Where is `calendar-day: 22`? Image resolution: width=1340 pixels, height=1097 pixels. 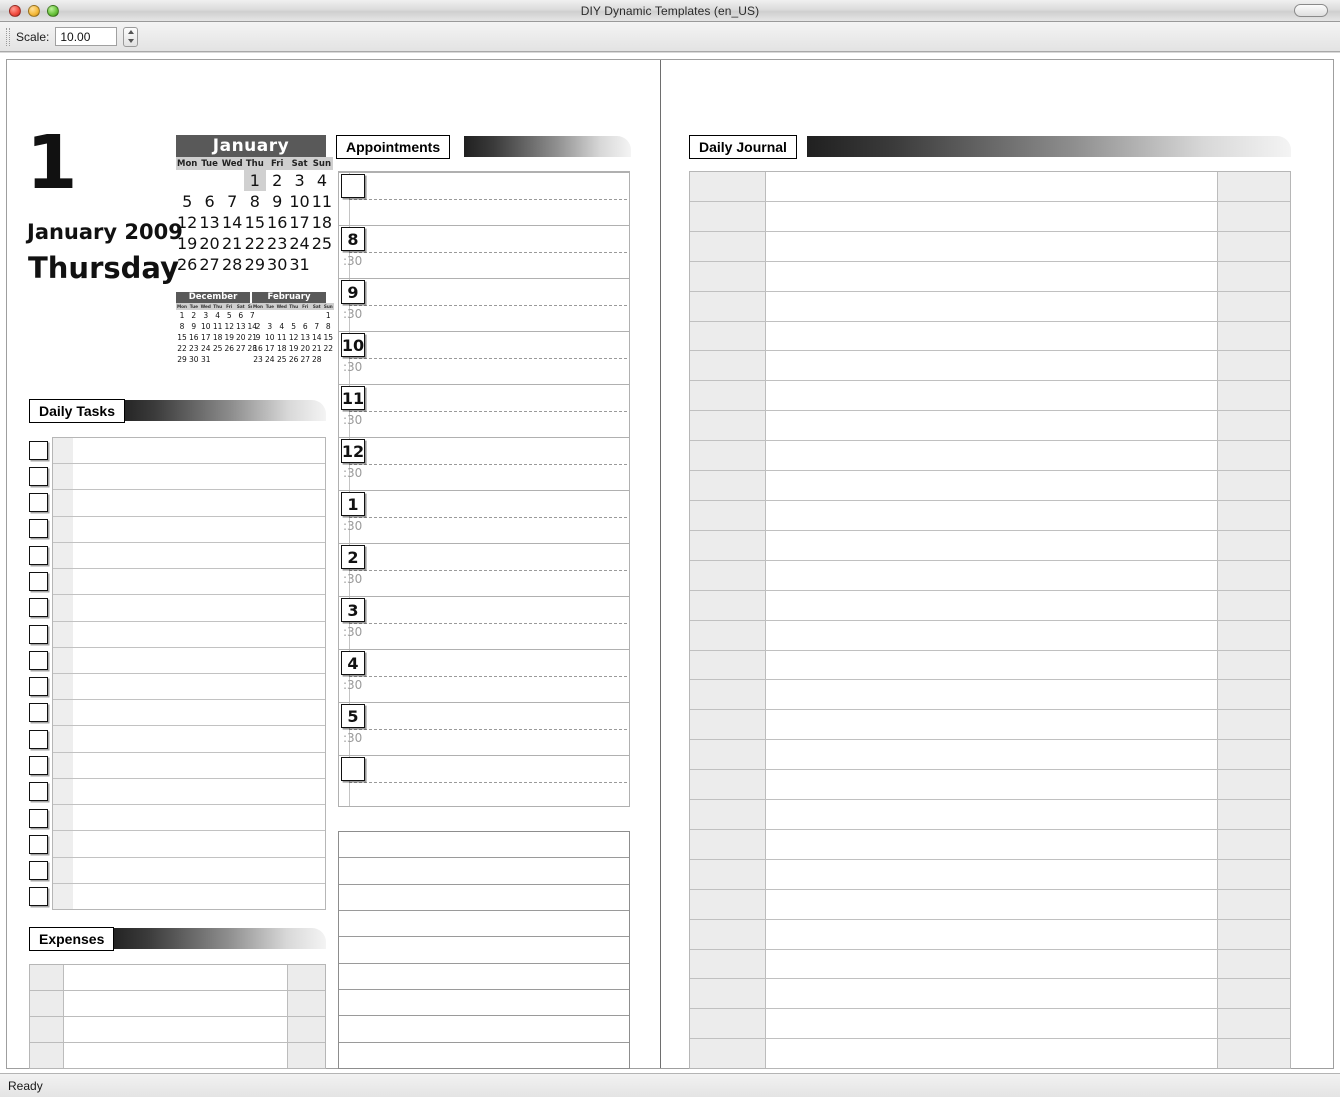 calendar-day: 22 is located at coordinates (329, 348).